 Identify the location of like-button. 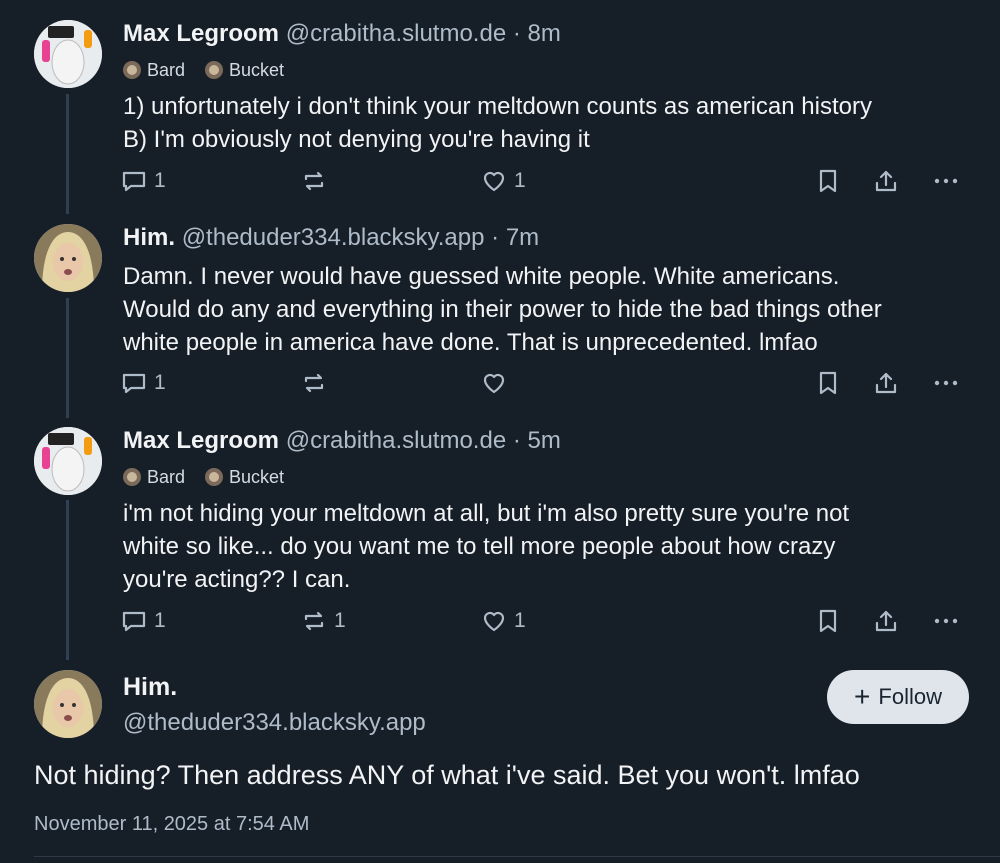
(497, 383).